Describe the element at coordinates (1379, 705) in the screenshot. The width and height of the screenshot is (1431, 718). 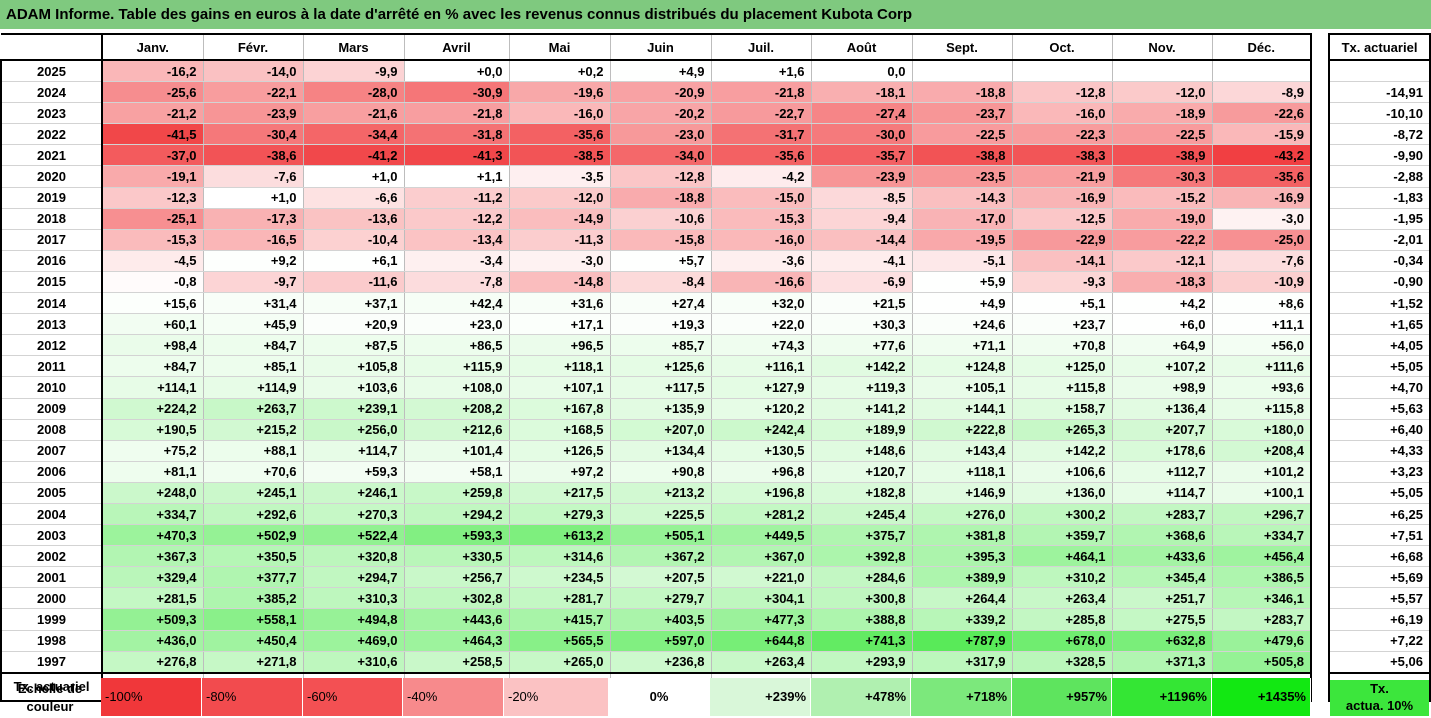
I see `legend-tx-line2: actua. 10%` at that location.